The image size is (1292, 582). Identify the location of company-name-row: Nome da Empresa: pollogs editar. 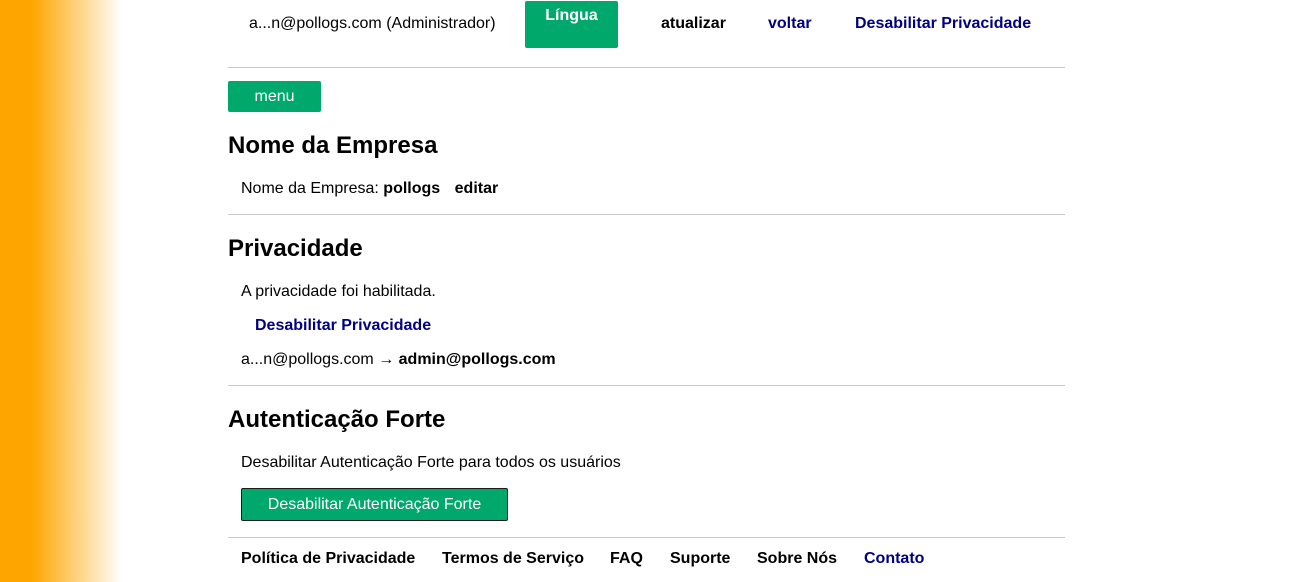
(369, 189).